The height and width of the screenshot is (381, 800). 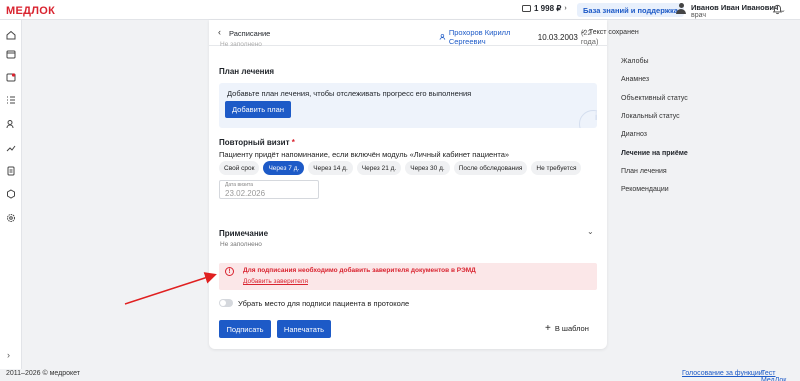 I want to click on visit-date-field: Дата визита 23.02.2026, so click(x=269, y=189).